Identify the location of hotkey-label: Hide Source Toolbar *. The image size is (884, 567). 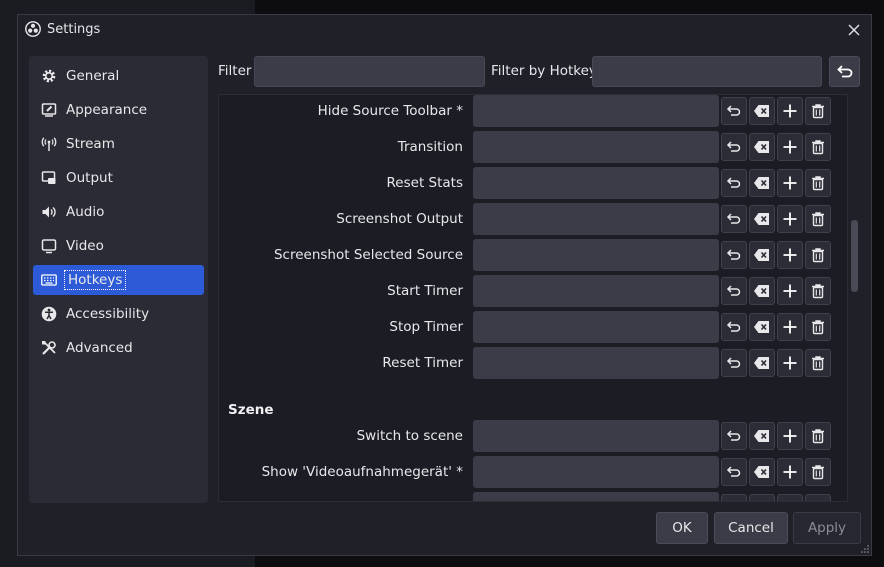
(390, 111).